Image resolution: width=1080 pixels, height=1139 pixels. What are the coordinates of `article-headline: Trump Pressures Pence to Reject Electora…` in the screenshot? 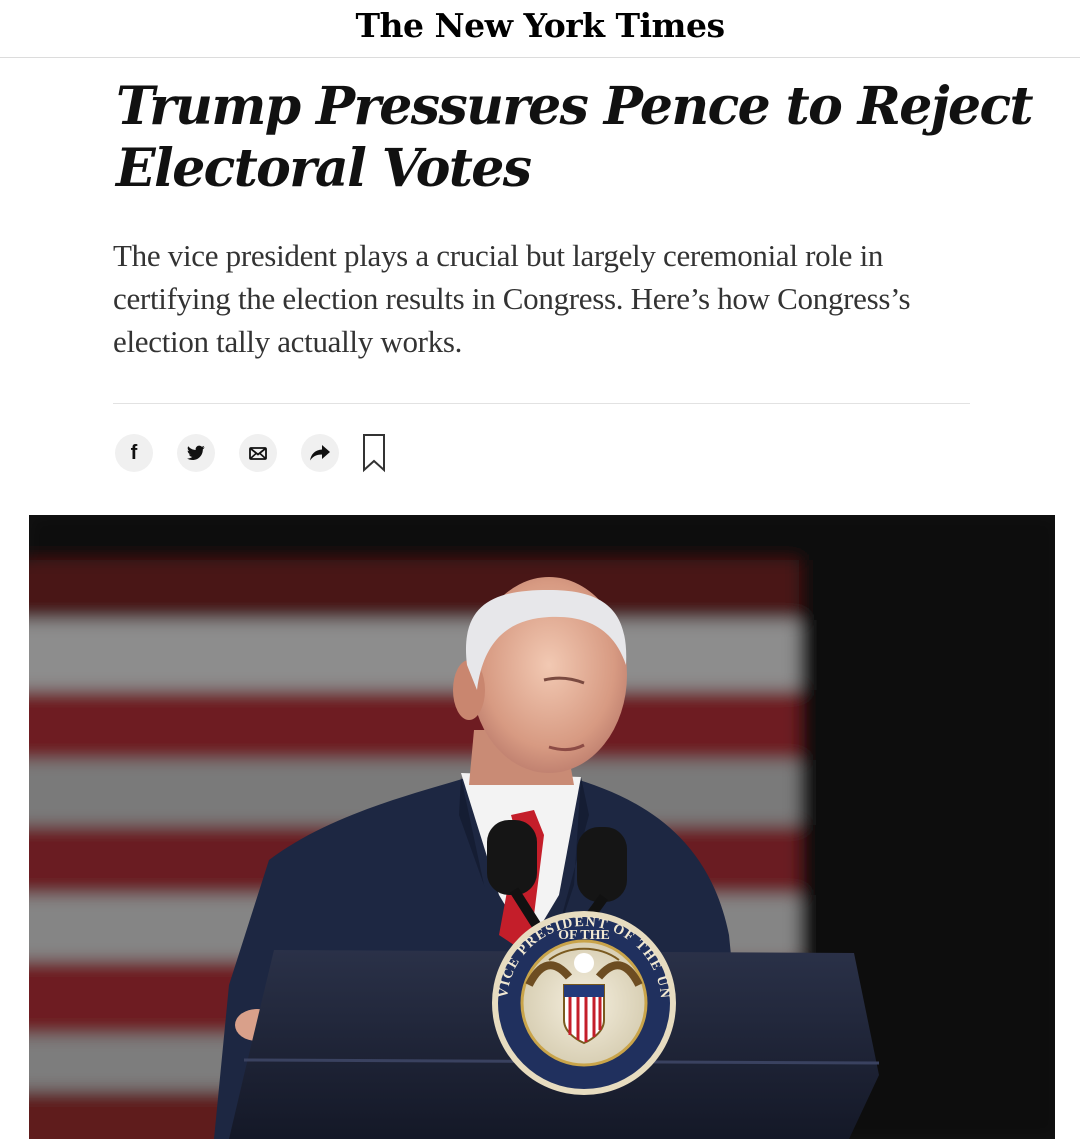 It's located at (575, 137).